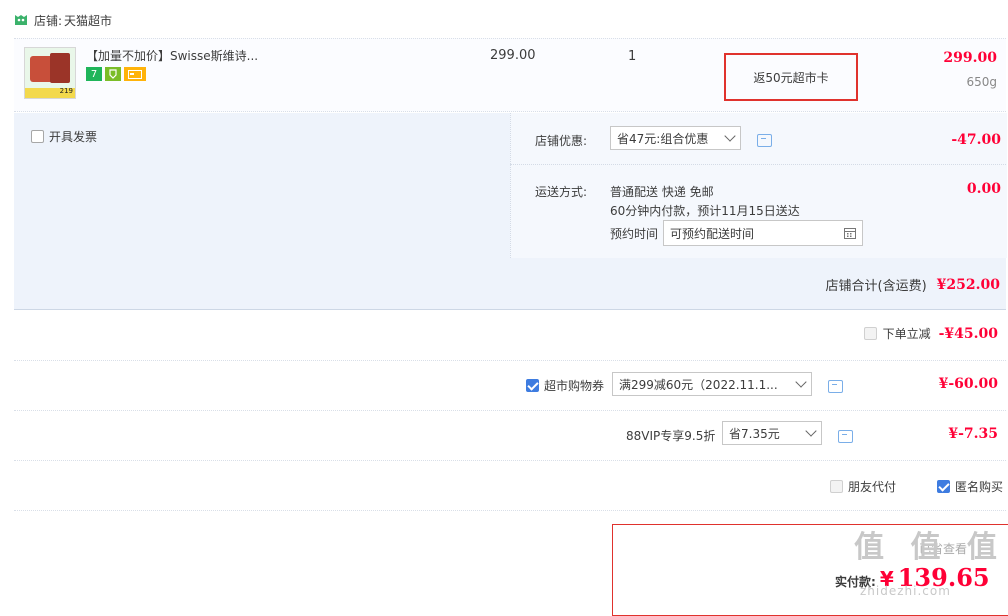 This screenshot has height=616, width=1008. What do you see at coordinates (981, 82) in the screenshot?
I see `item-weight: 650g` at bounding box center [981, 82].